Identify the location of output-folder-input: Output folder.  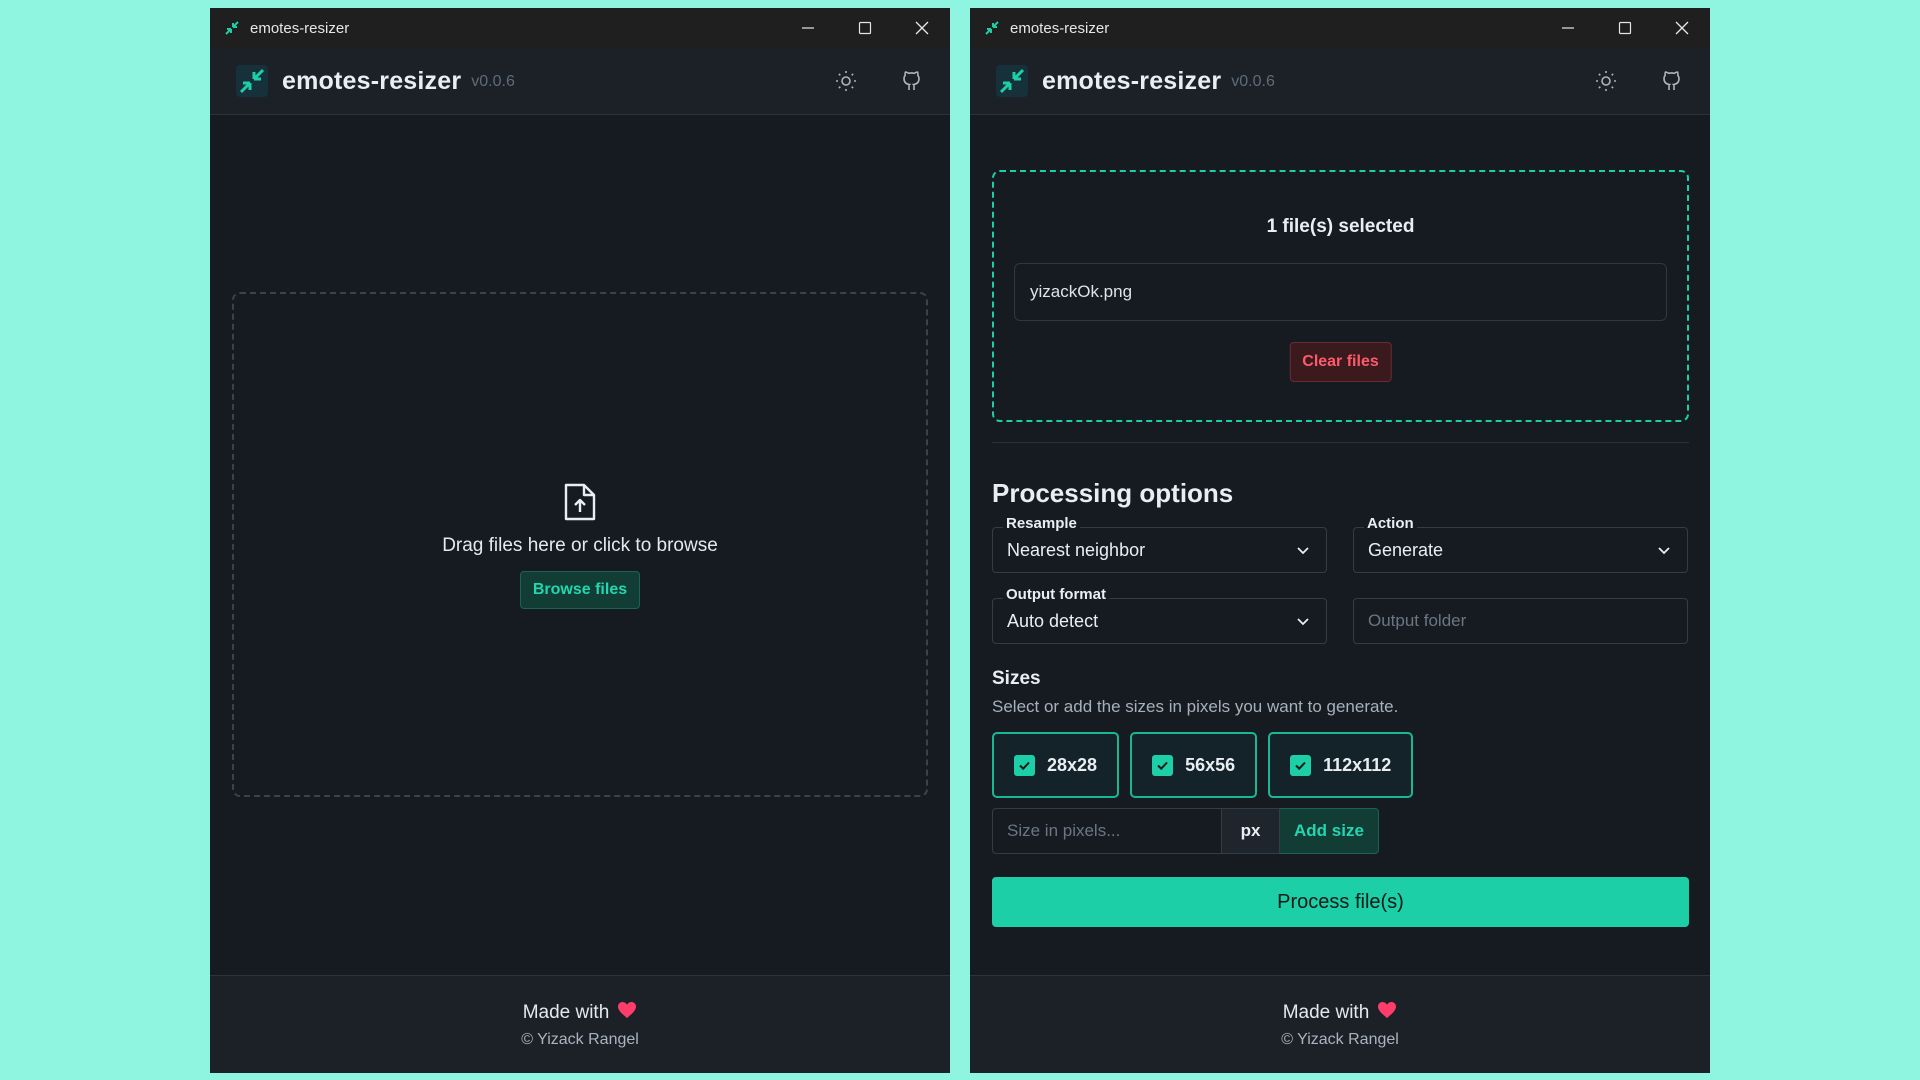
(1520, 621).